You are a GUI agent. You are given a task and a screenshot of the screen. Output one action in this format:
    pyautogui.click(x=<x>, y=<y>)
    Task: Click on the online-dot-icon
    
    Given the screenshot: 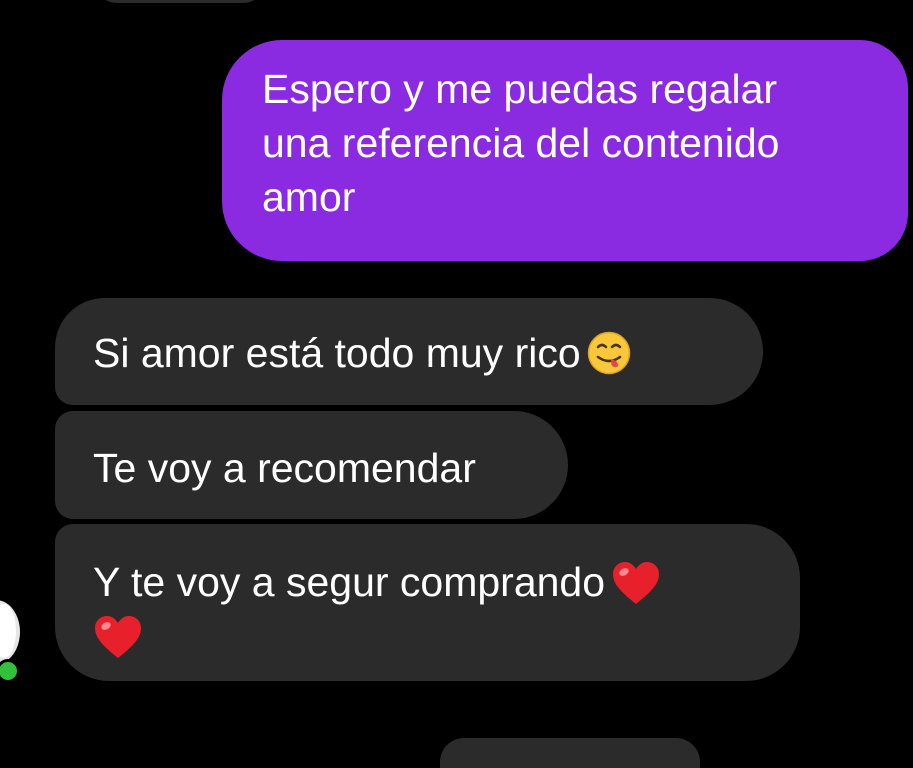 What is the action you would take?
    pyautogui.click(x=10, y=671)
    